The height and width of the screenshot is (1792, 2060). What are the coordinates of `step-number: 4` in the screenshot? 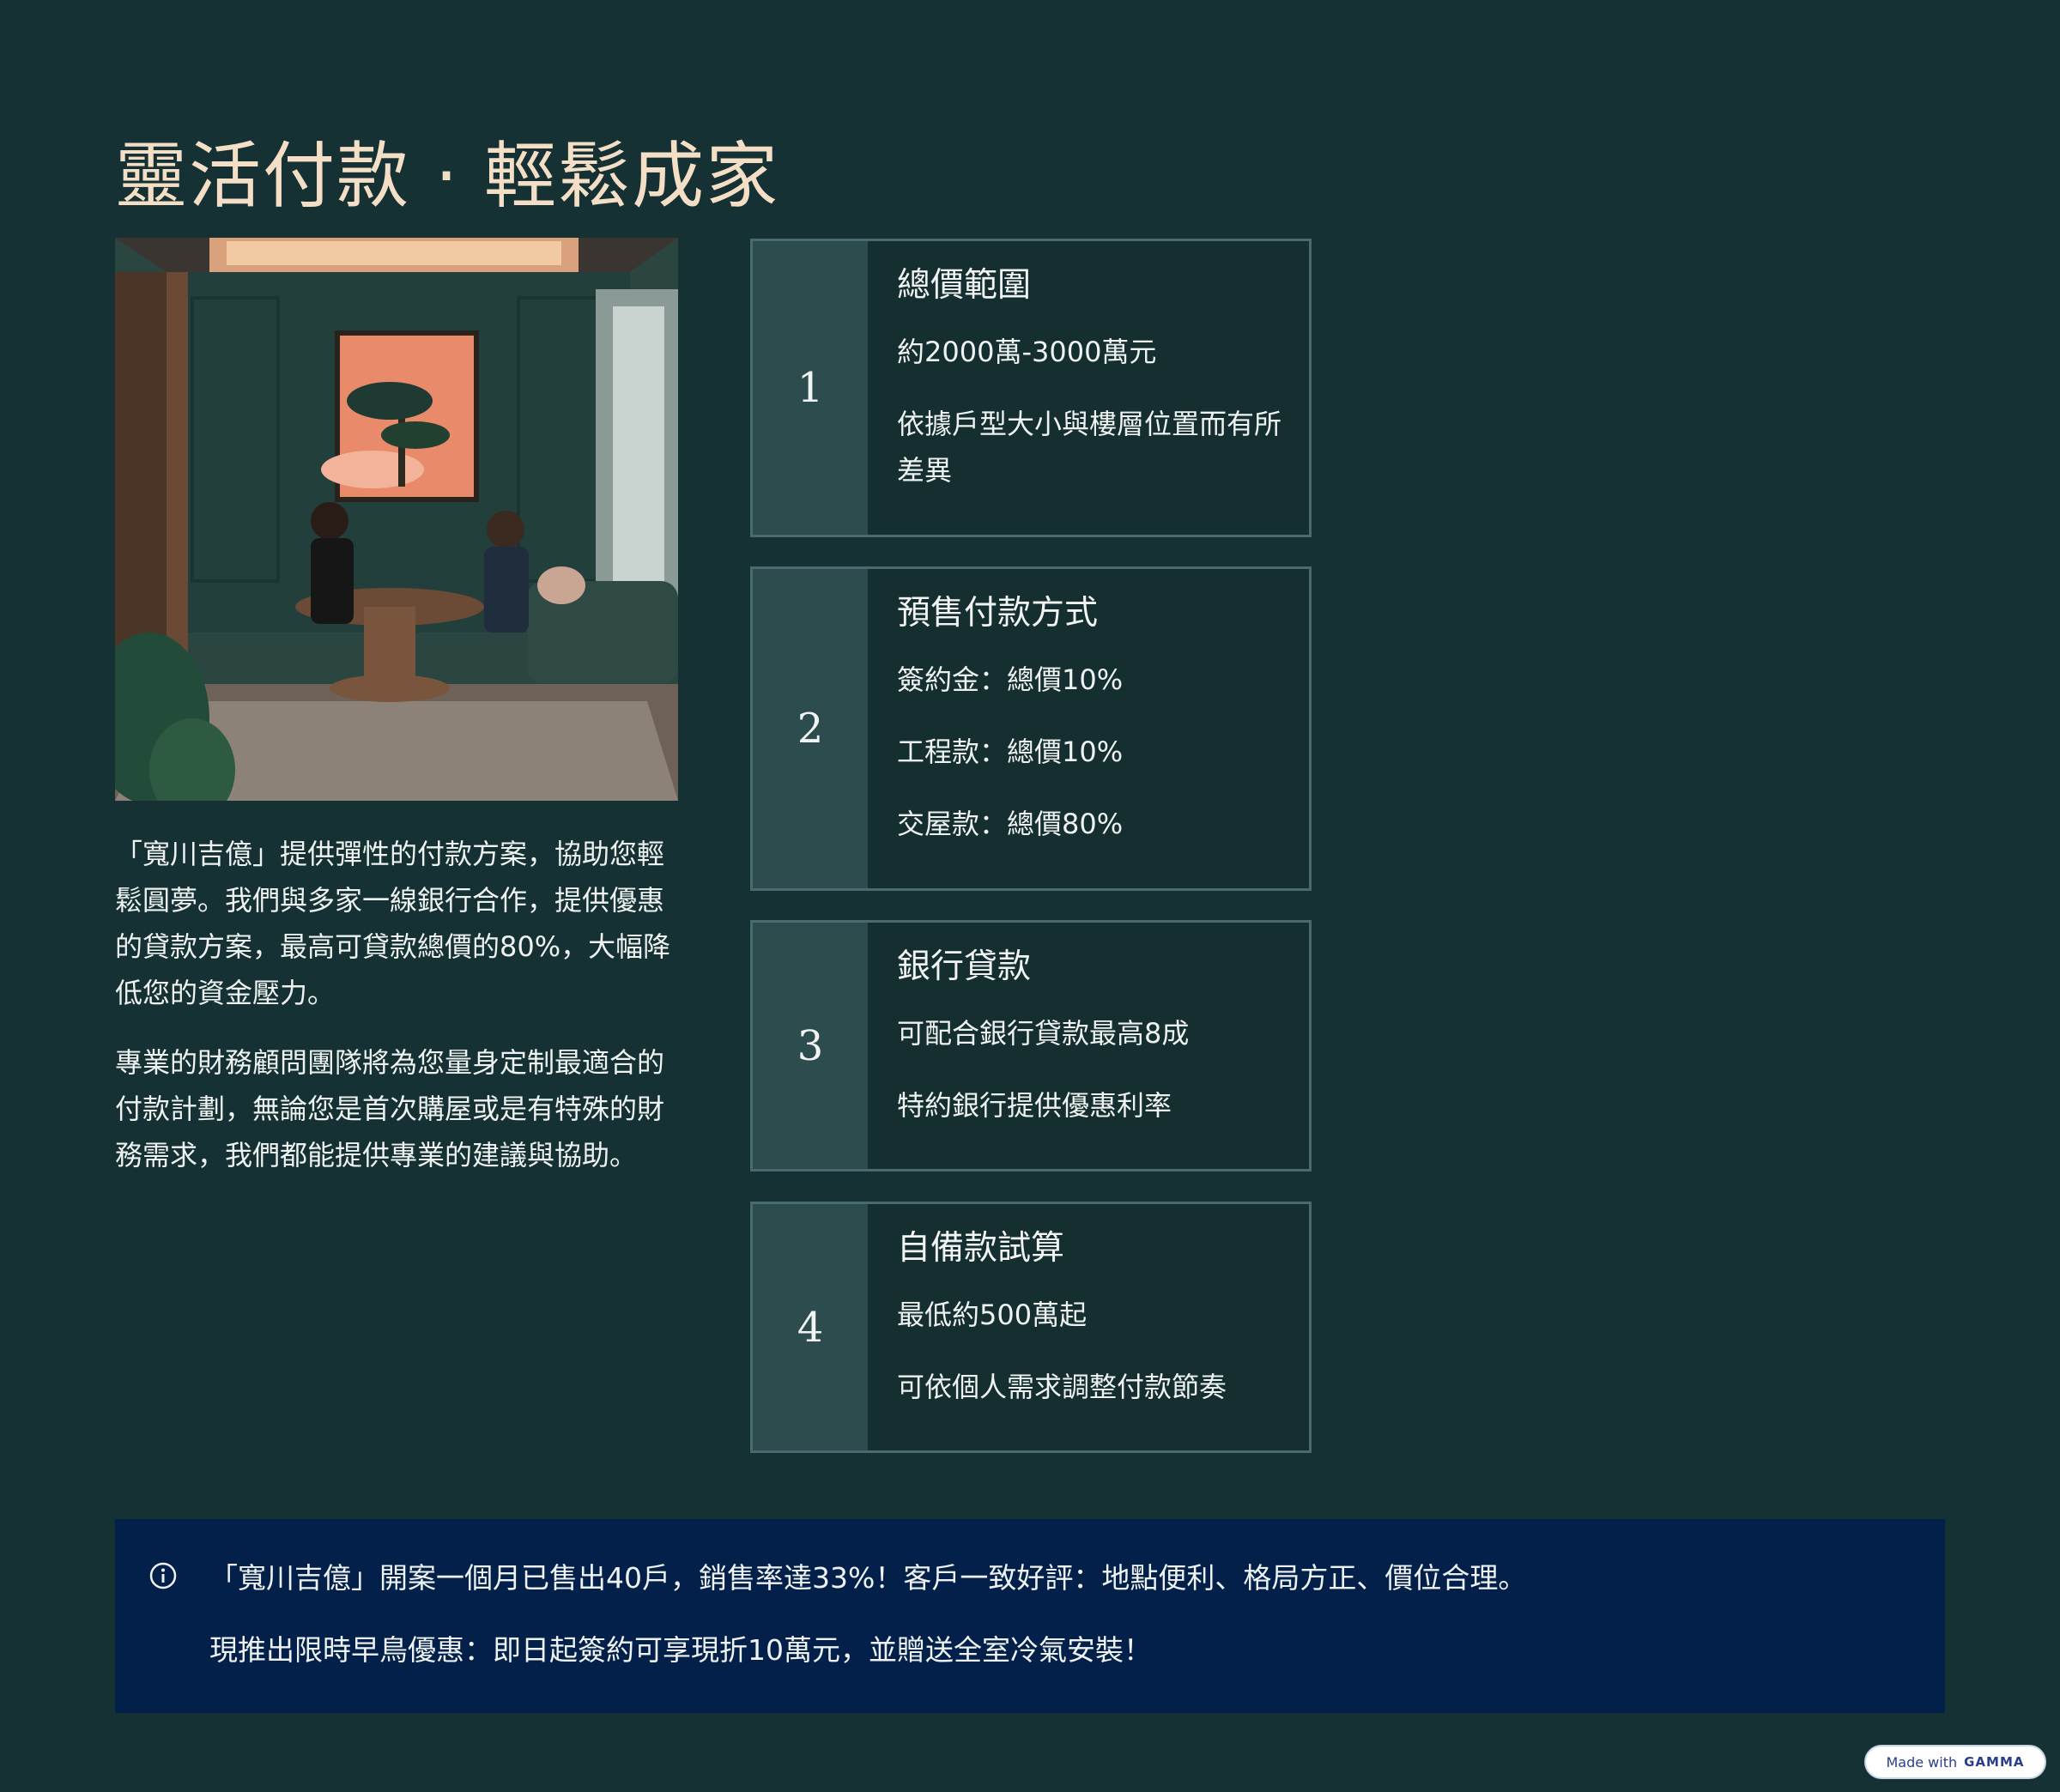 It's located at (810, 1327).